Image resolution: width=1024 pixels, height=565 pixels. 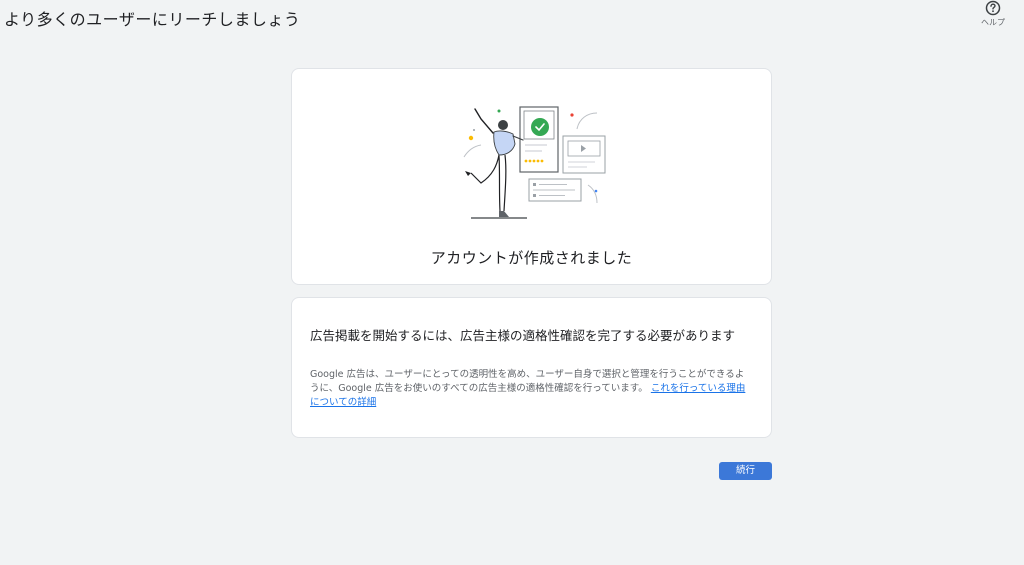 I want to click on page-title: より多くのユーザーにリーチしましょう, so click(x=152, y=19).